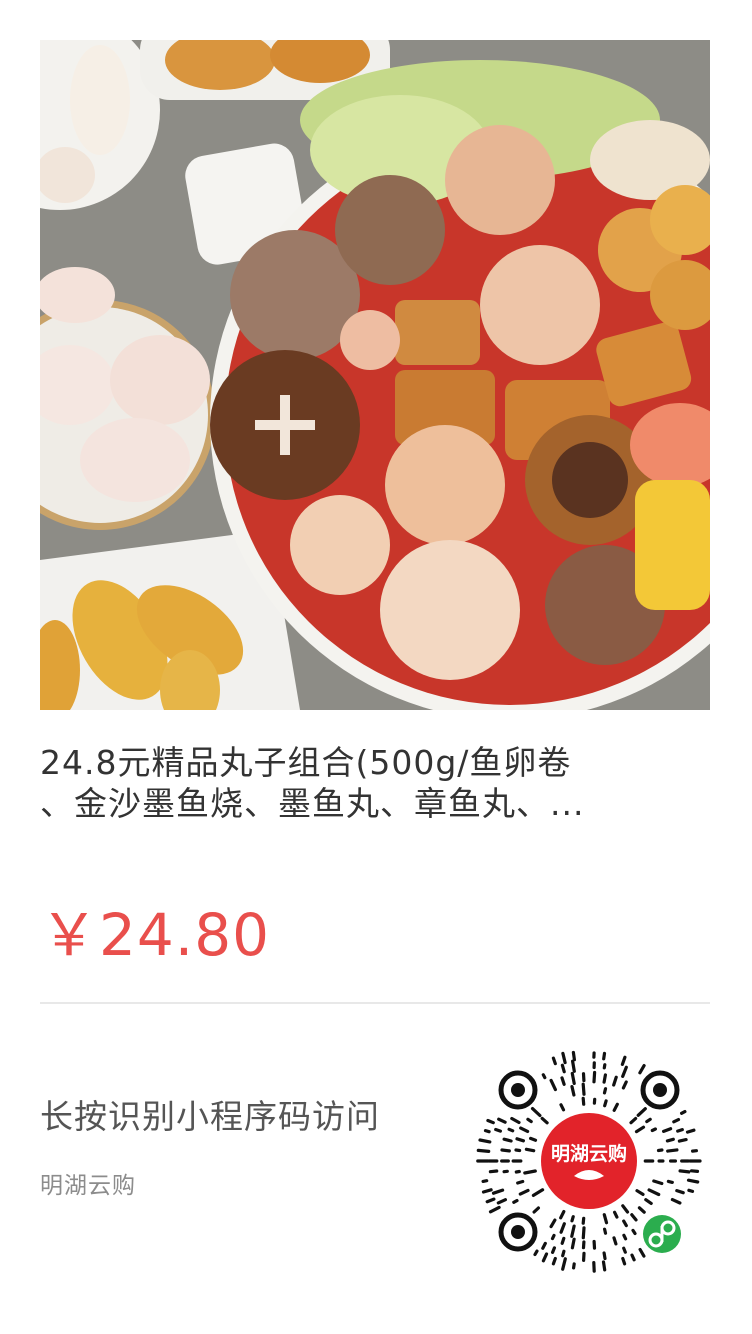 The height and width of the screenshot is (1334, 752). What do you see at coordinates (662, 1234) in the screenshot?
I see `wechat-miniprogram-icon` at bounding box center [662, 1234].